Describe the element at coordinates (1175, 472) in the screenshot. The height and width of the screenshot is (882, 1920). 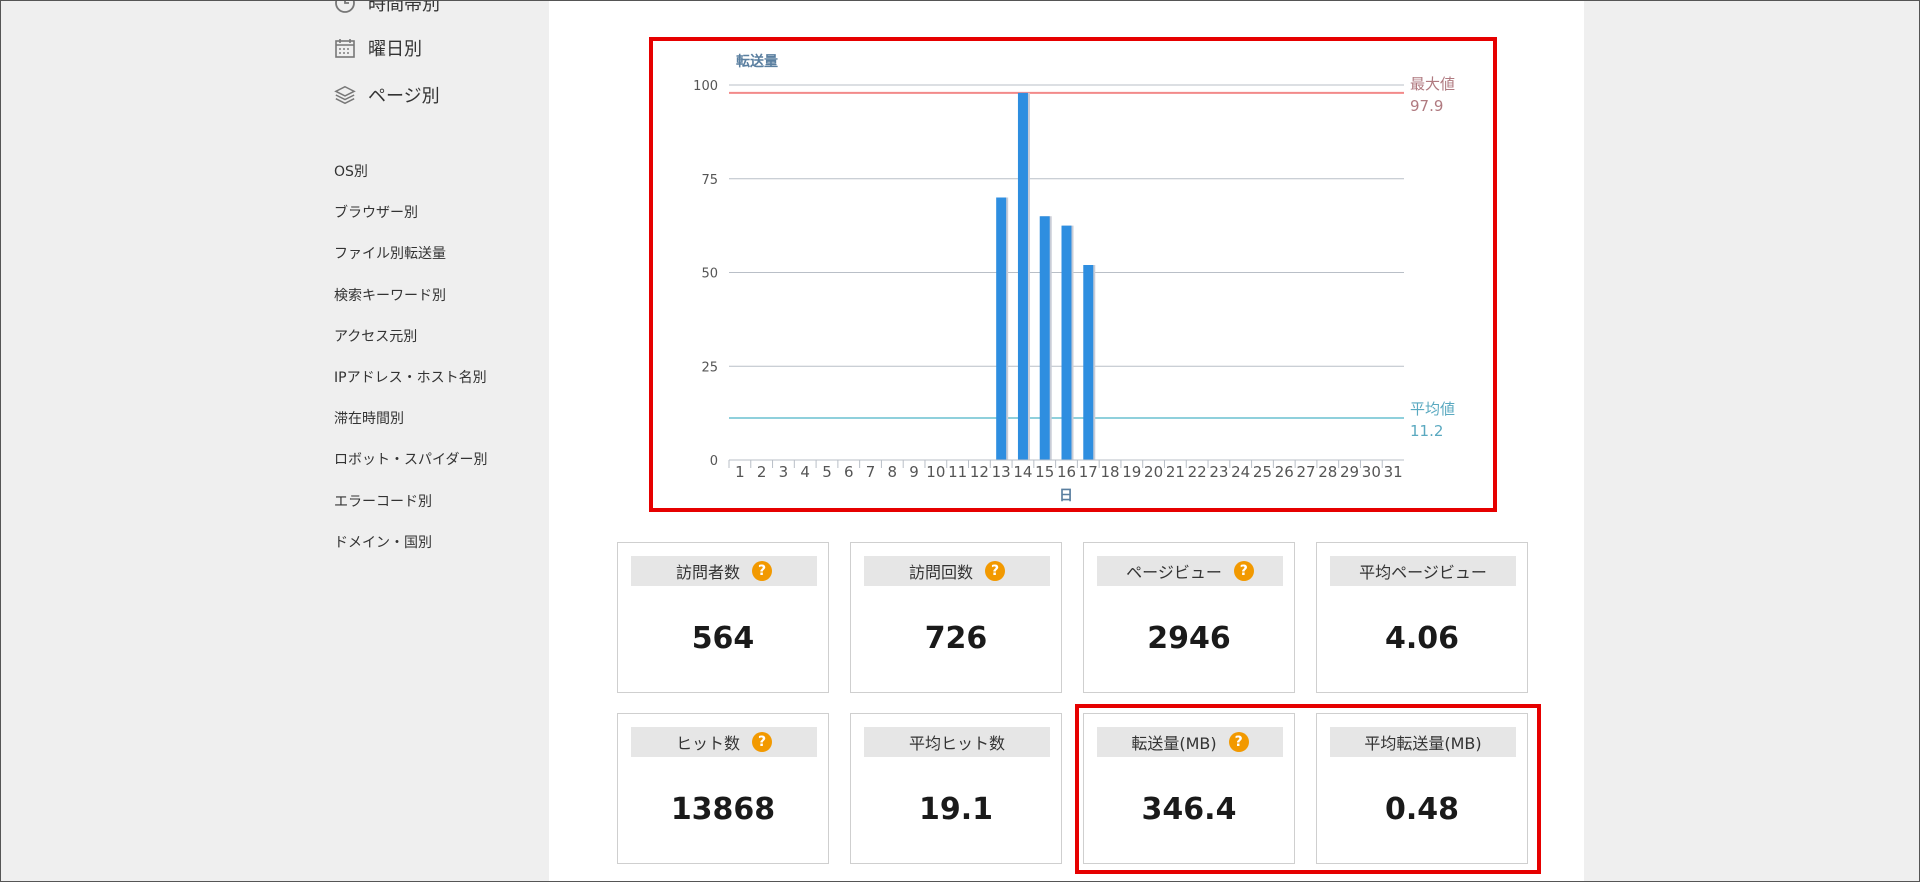
I see `x-tick-label: 21` at that location.